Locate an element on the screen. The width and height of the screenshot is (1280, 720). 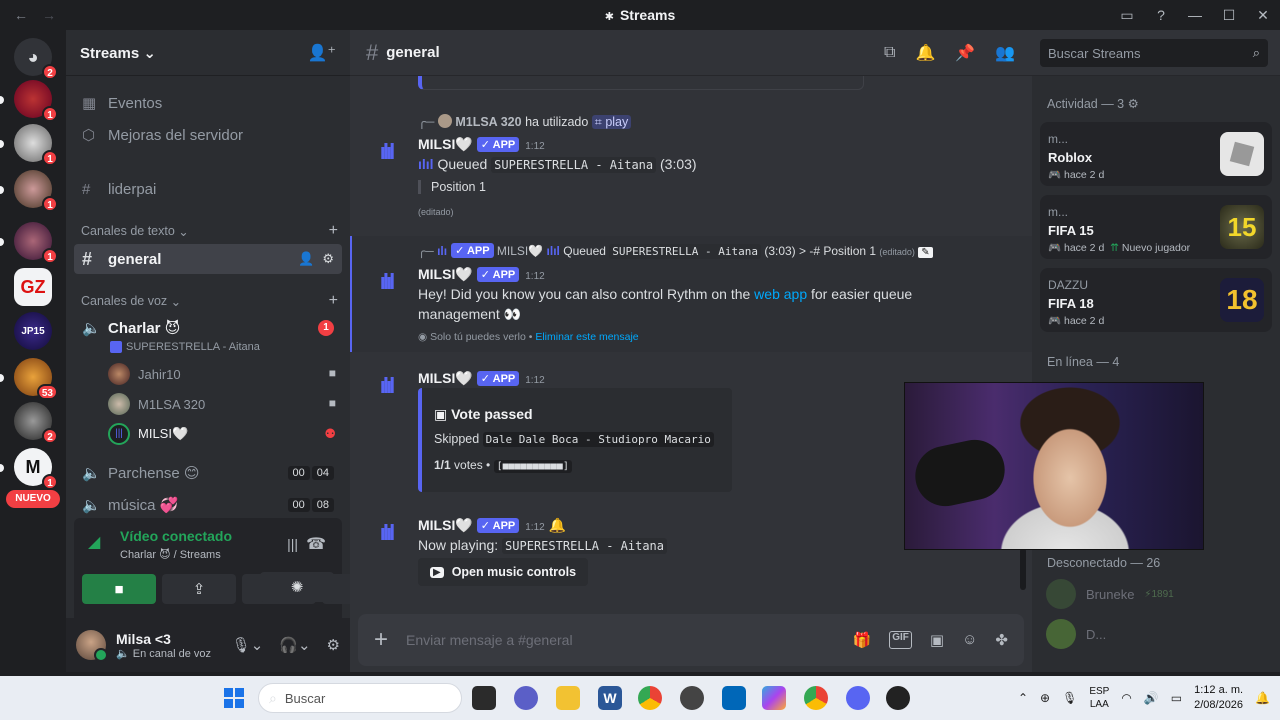
home-button: ◕ 2 is located at coordinates (36, 59).